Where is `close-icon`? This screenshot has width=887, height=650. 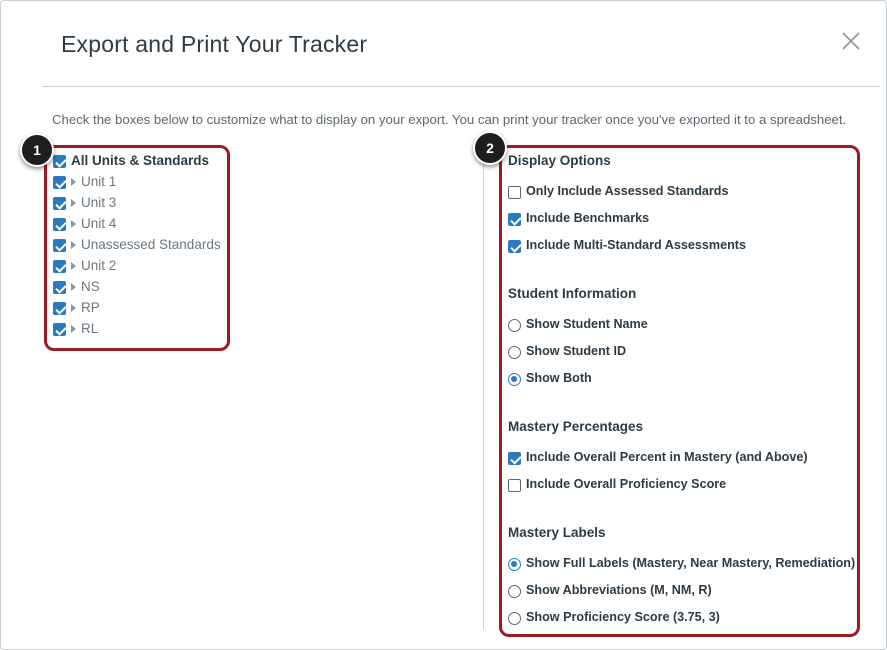
close-icon is located at coordinates (851, 41).